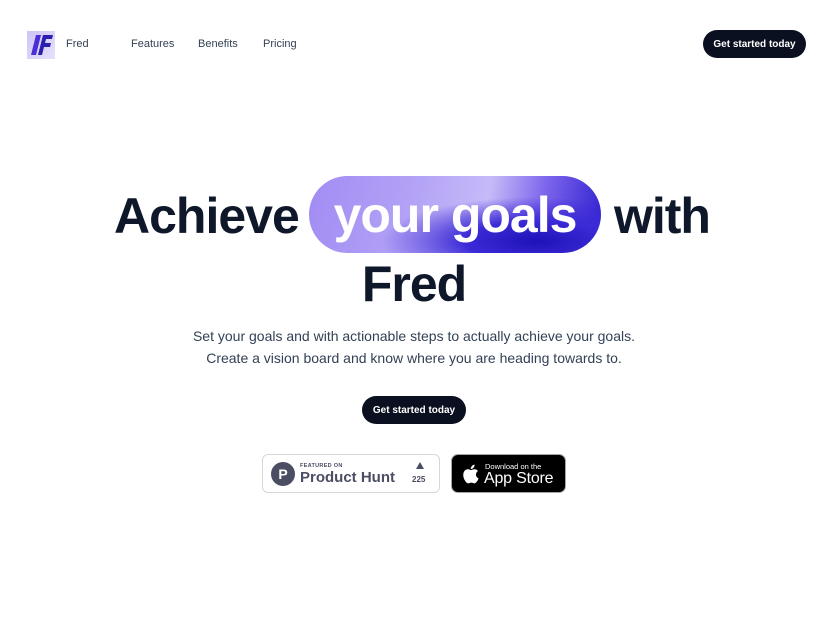 The image size is (828, 621). Describe the element at coordinates (207, 216) in the screenshot. I see `headline-word-achieve: Achieve` at that location.